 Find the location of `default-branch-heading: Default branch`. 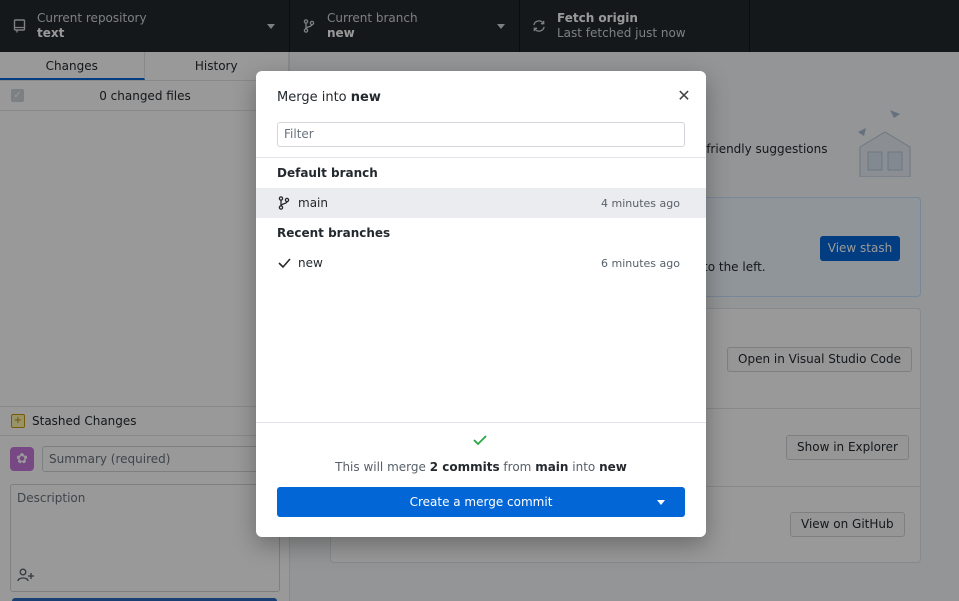

default-branch-heading: Default branch is located at coordinates (327, 173).